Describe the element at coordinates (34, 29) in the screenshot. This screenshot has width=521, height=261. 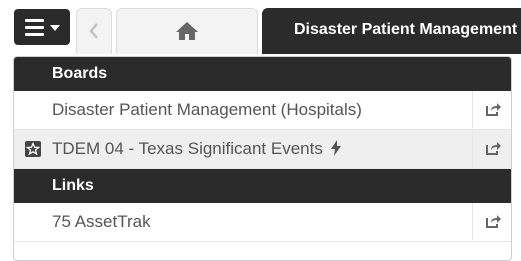
I see `hamburger-icon` at that location.